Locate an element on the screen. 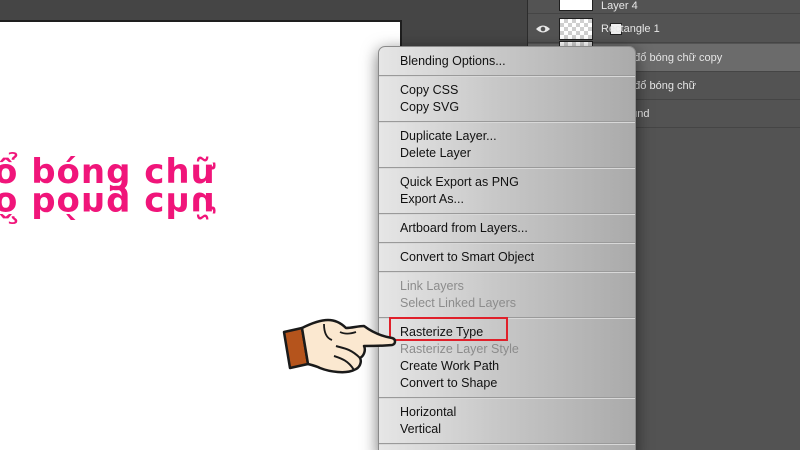 This screenshot has height=450, width=800. layer-name: Rectangle 1 is located at coordinates (630, 28).